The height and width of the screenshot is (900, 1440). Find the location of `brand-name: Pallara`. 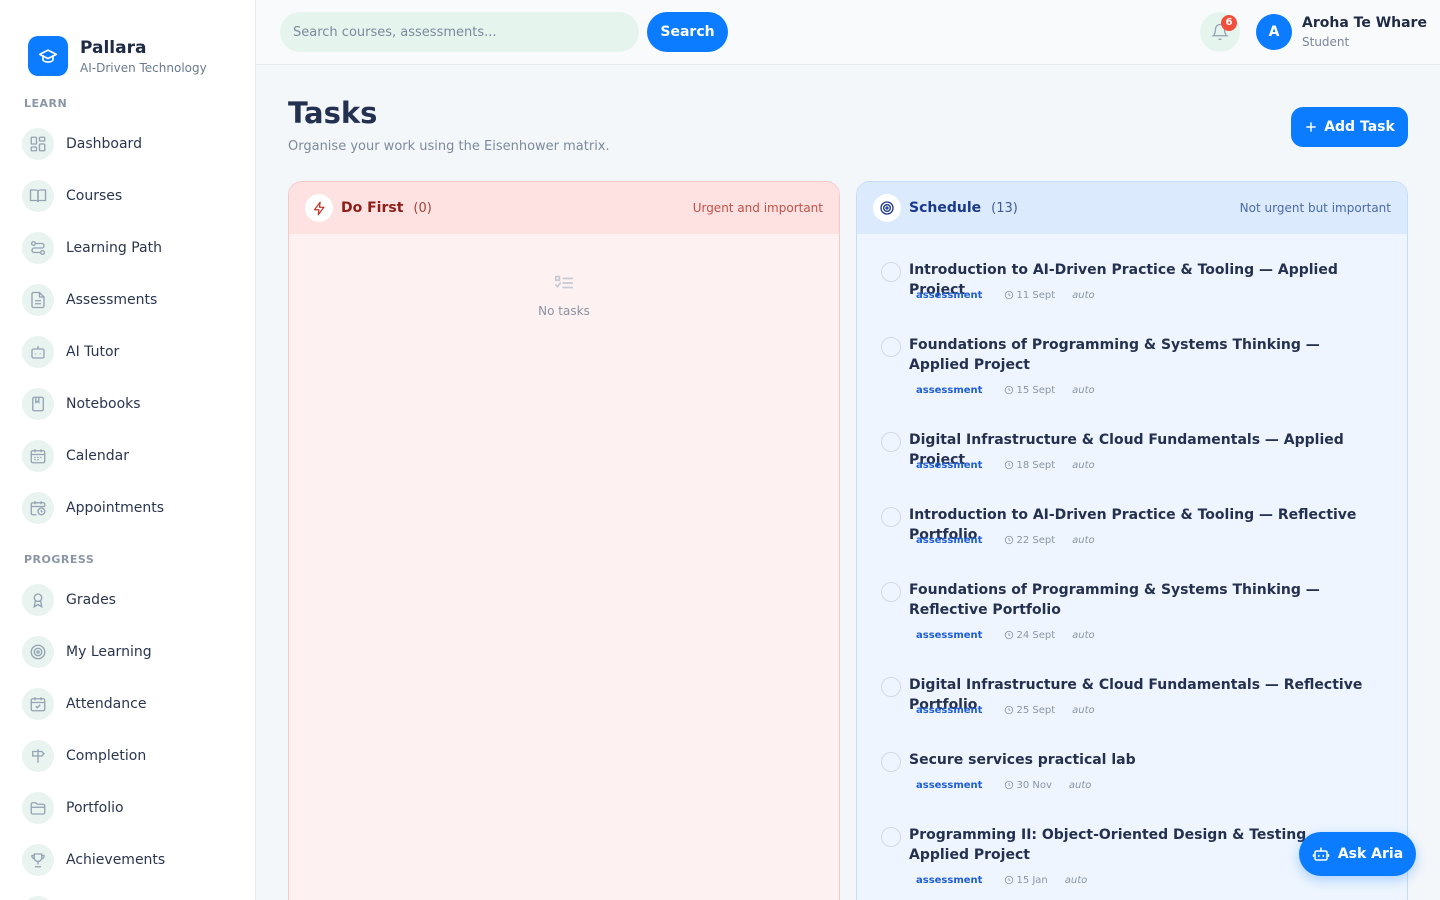

brand-name: Pallara is located at coordinates (113, 47).